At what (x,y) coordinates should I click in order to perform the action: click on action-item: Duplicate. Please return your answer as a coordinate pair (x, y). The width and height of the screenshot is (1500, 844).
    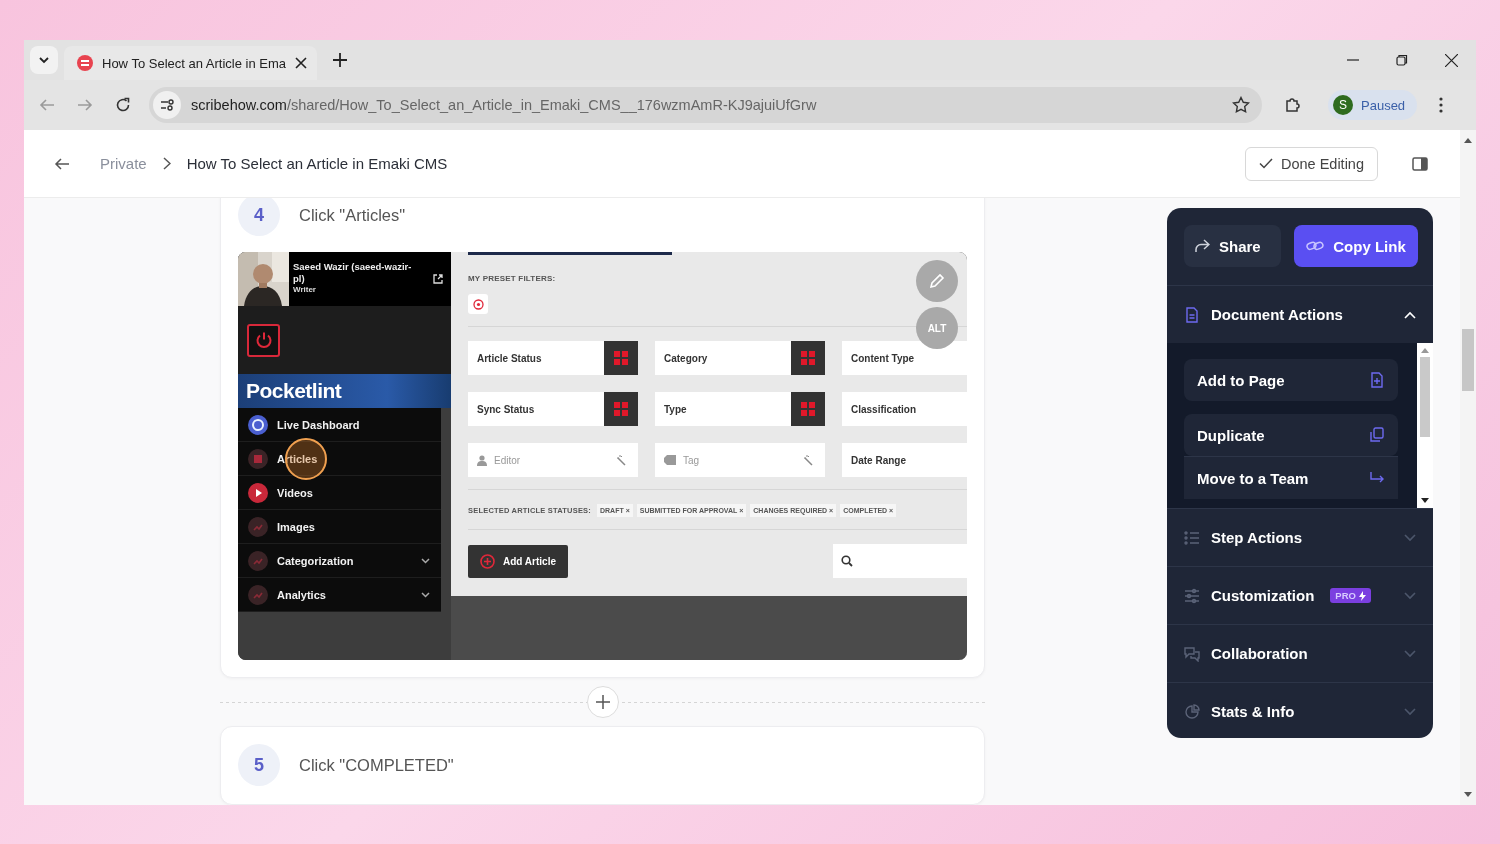
    Looking at the image, I should click on (1291, 435).